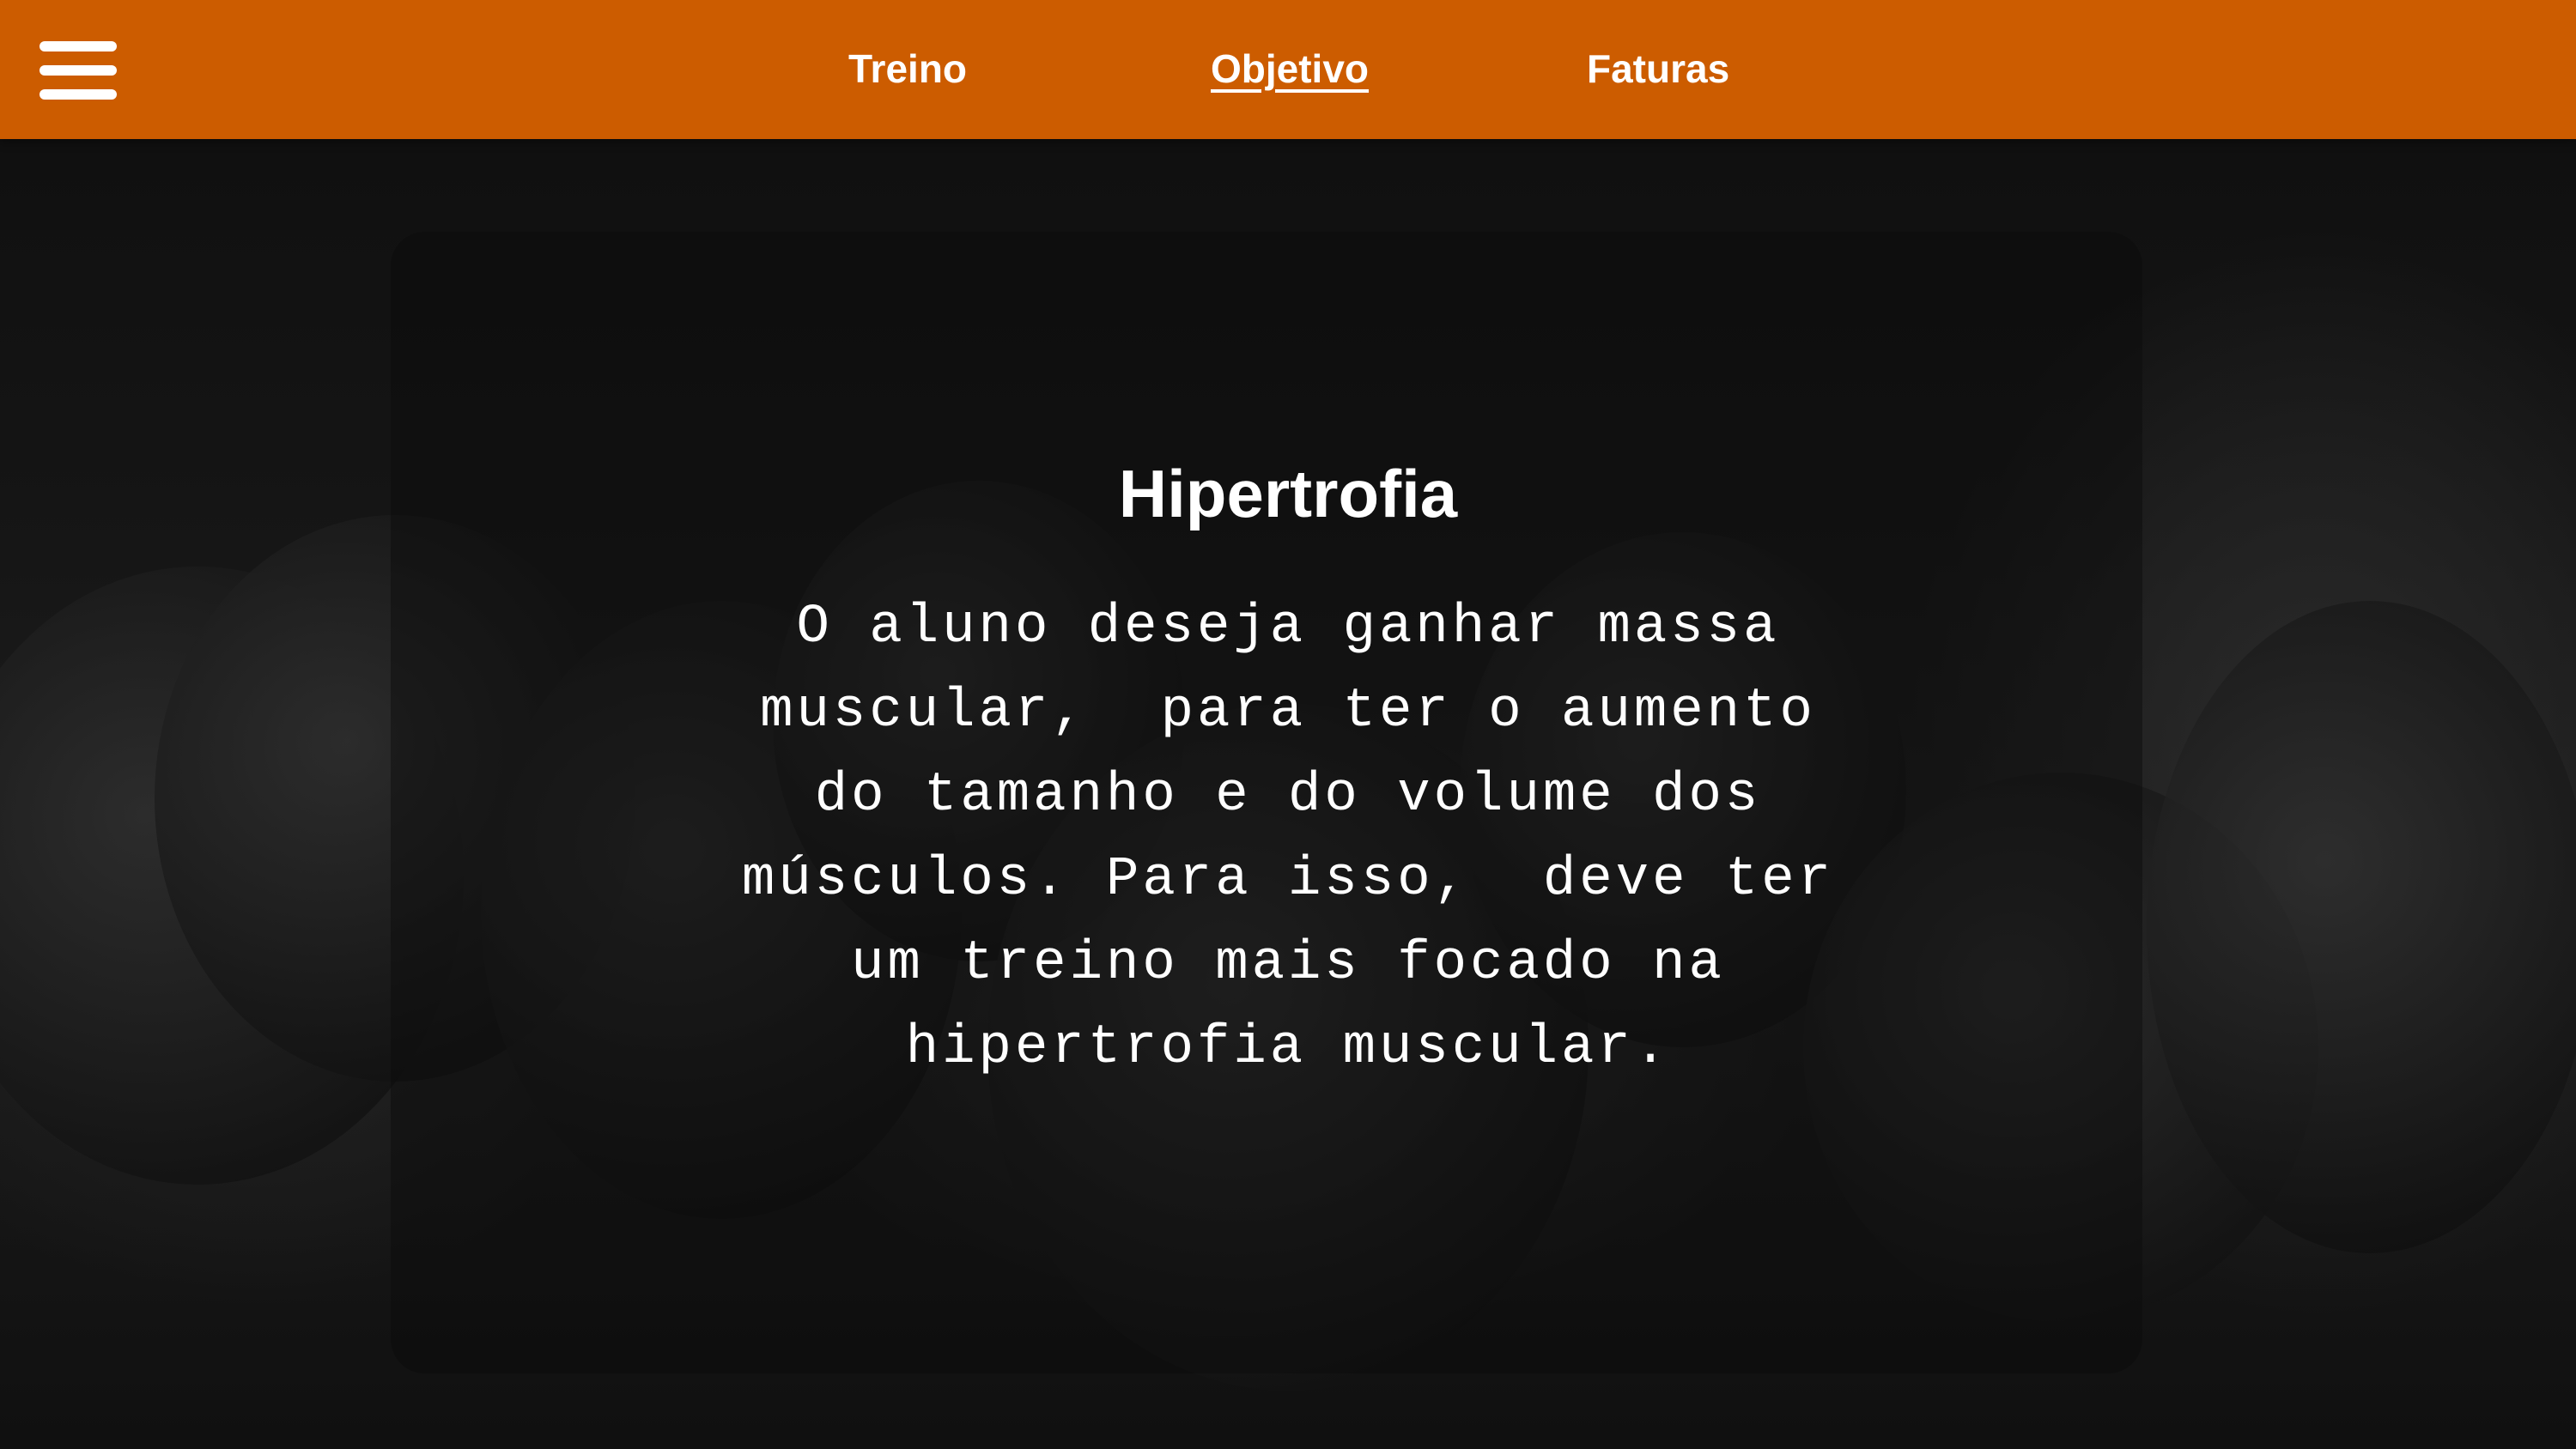 The height and width of the screenshot is (1449, 2576). What do you see at coordinates (78, 70) in the screenshot?
I see `hamburger-menu-icon` at bounding box center [78, 70].